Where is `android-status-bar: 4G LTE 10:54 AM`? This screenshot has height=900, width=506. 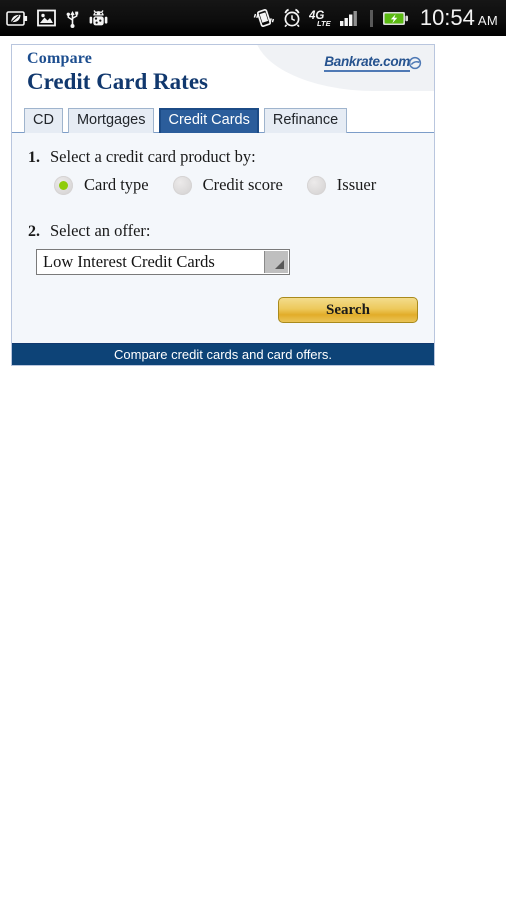 android-status-bar: 4G LTE 10:54 AM is located at coordinates (253, 18).